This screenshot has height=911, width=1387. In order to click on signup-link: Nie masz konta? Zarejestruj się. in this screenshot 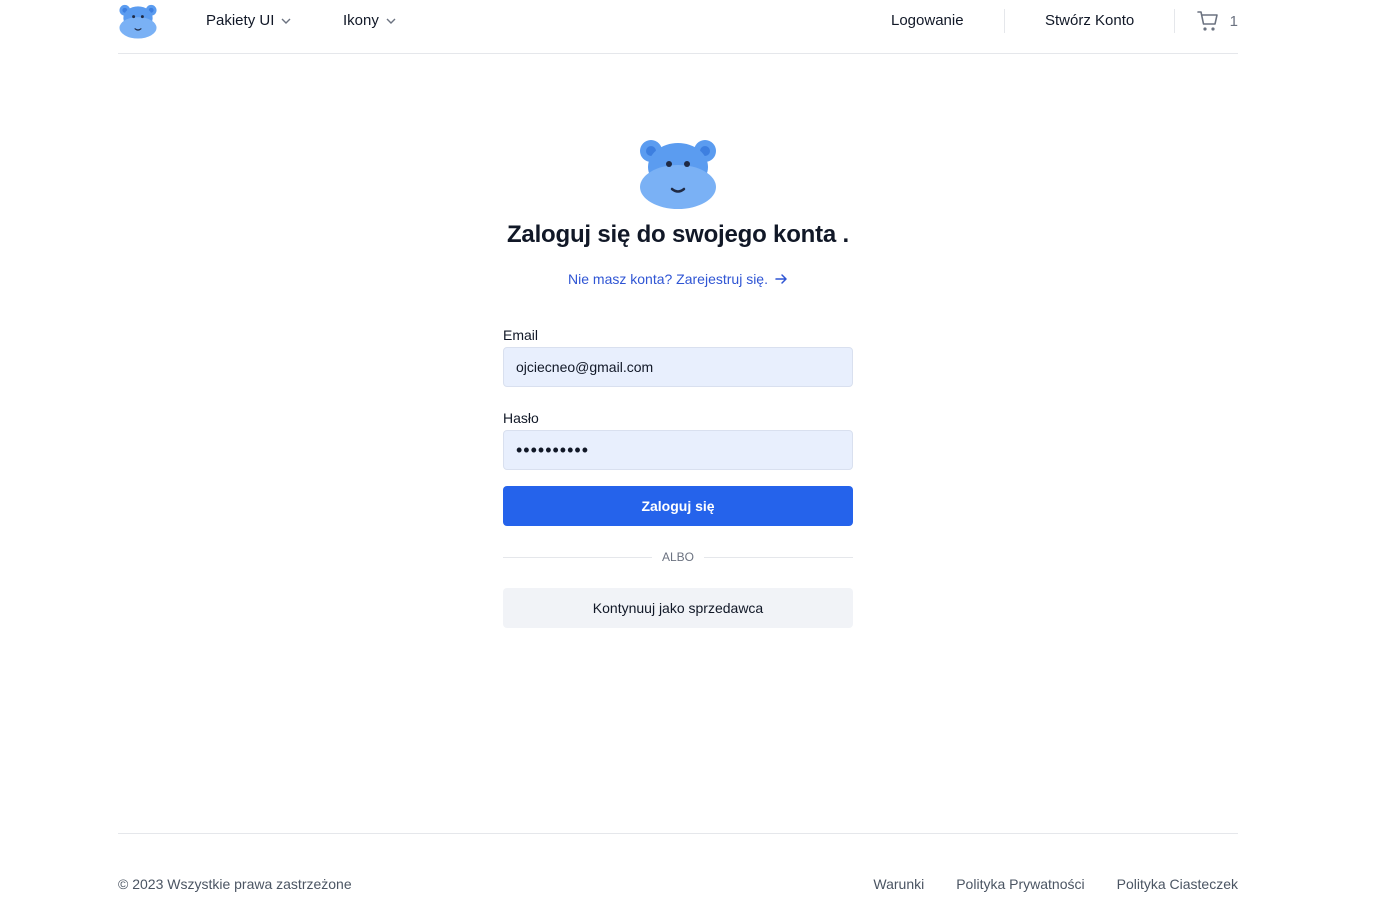, I will do `click(678, 279)`.